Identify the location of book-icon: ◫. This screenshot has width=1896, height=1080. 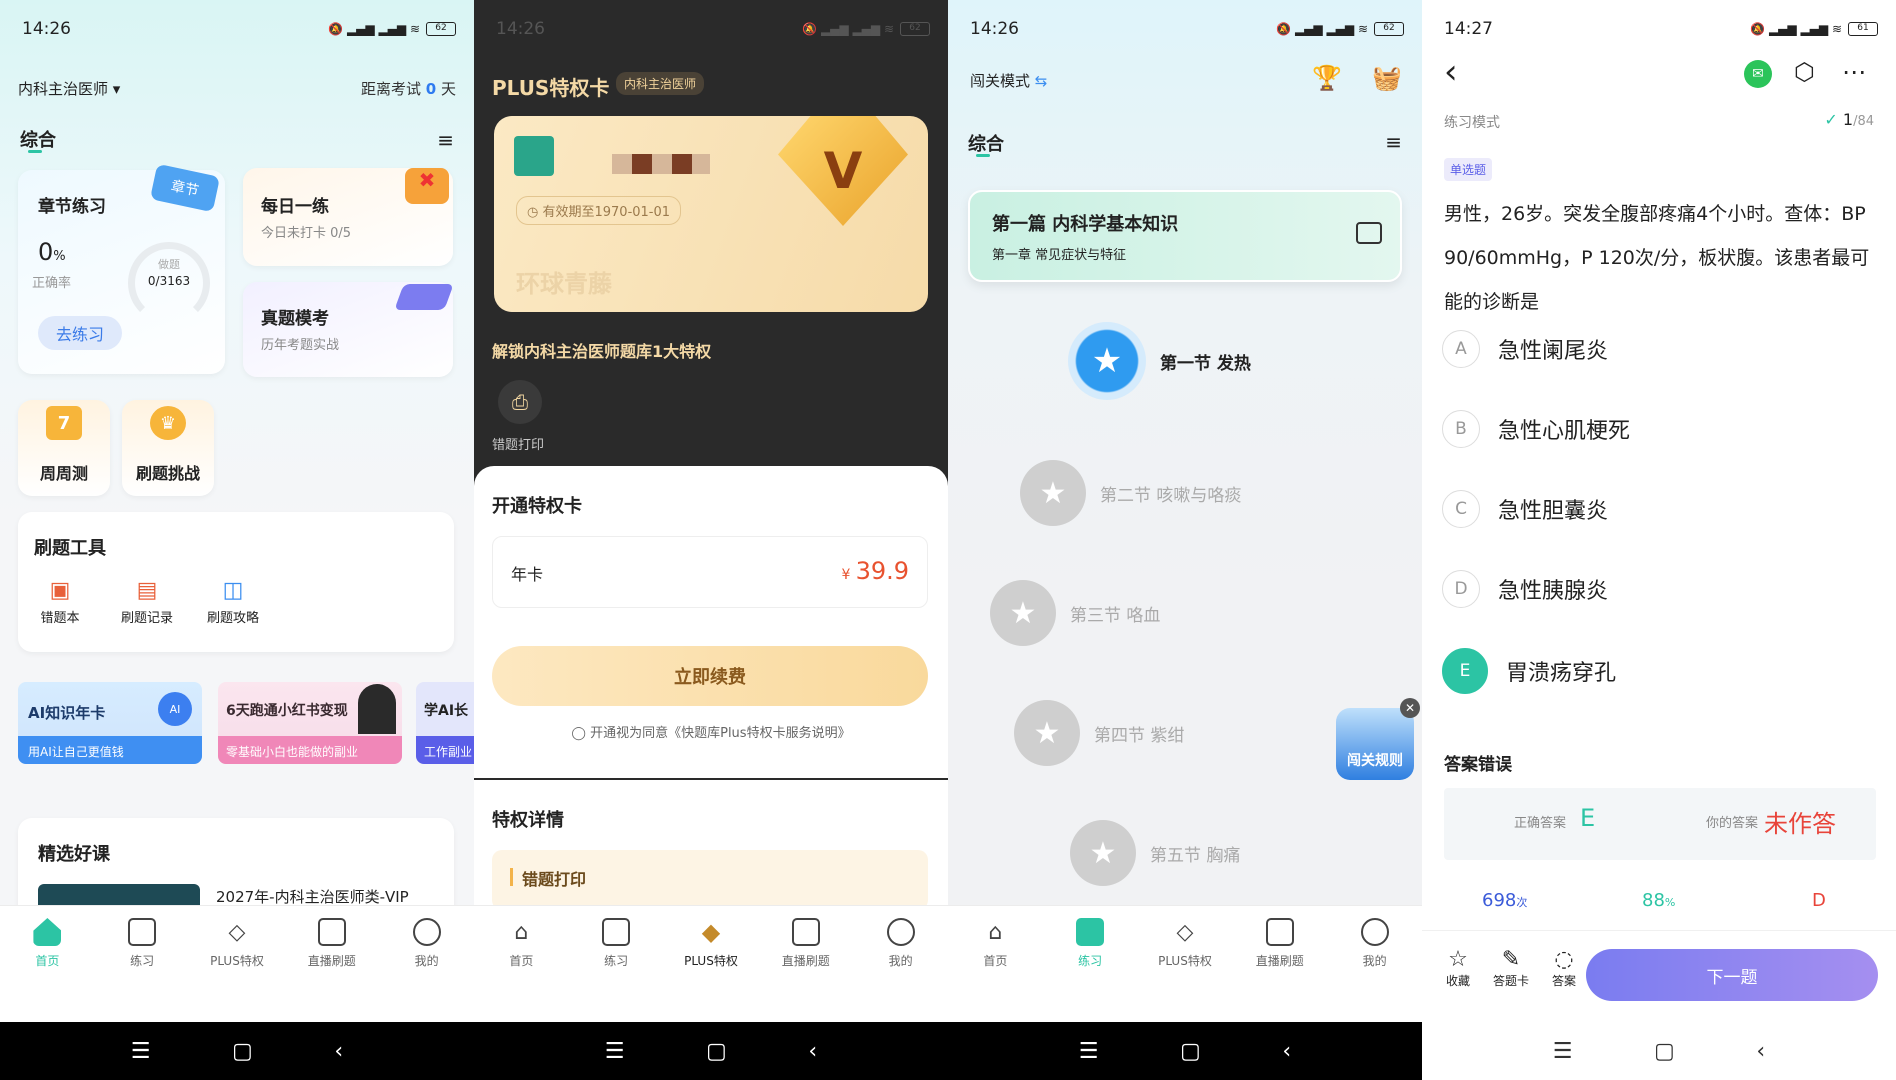
(233, 590).